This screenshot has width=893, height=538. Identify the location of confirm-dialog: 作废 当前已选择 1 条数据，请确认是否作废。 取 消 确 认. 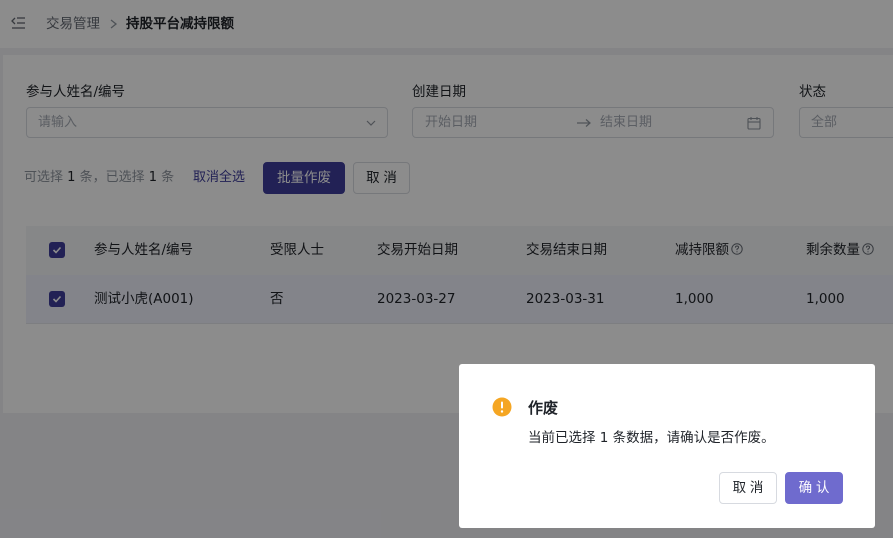
(667, 446).